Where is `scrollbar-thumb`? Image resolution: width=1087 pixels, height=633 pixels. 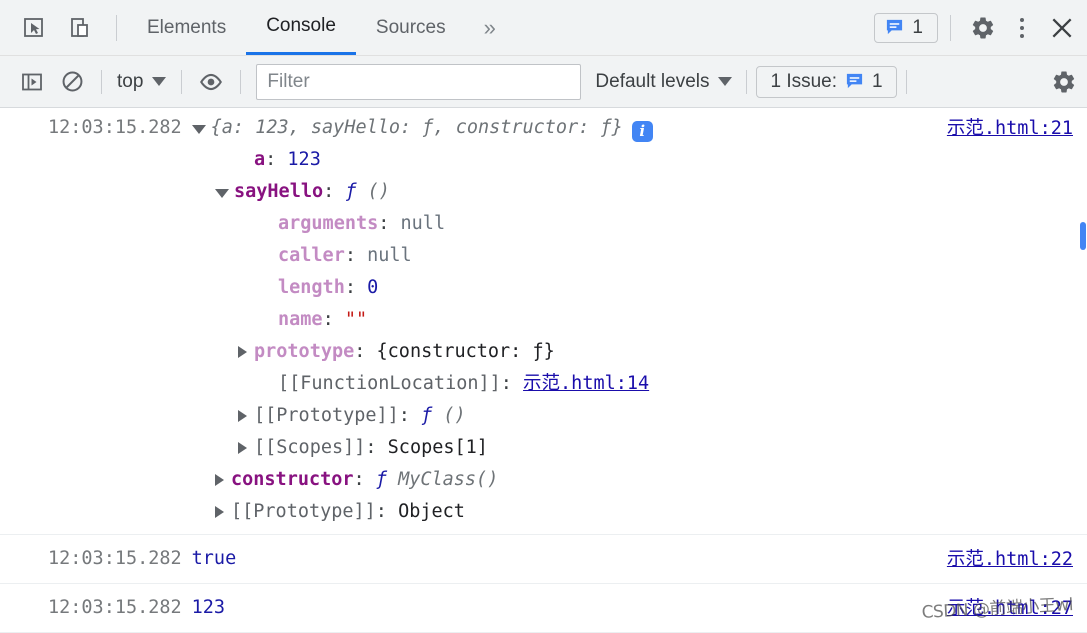
scrollbar-thumb is located at coordinates (1083, 236).